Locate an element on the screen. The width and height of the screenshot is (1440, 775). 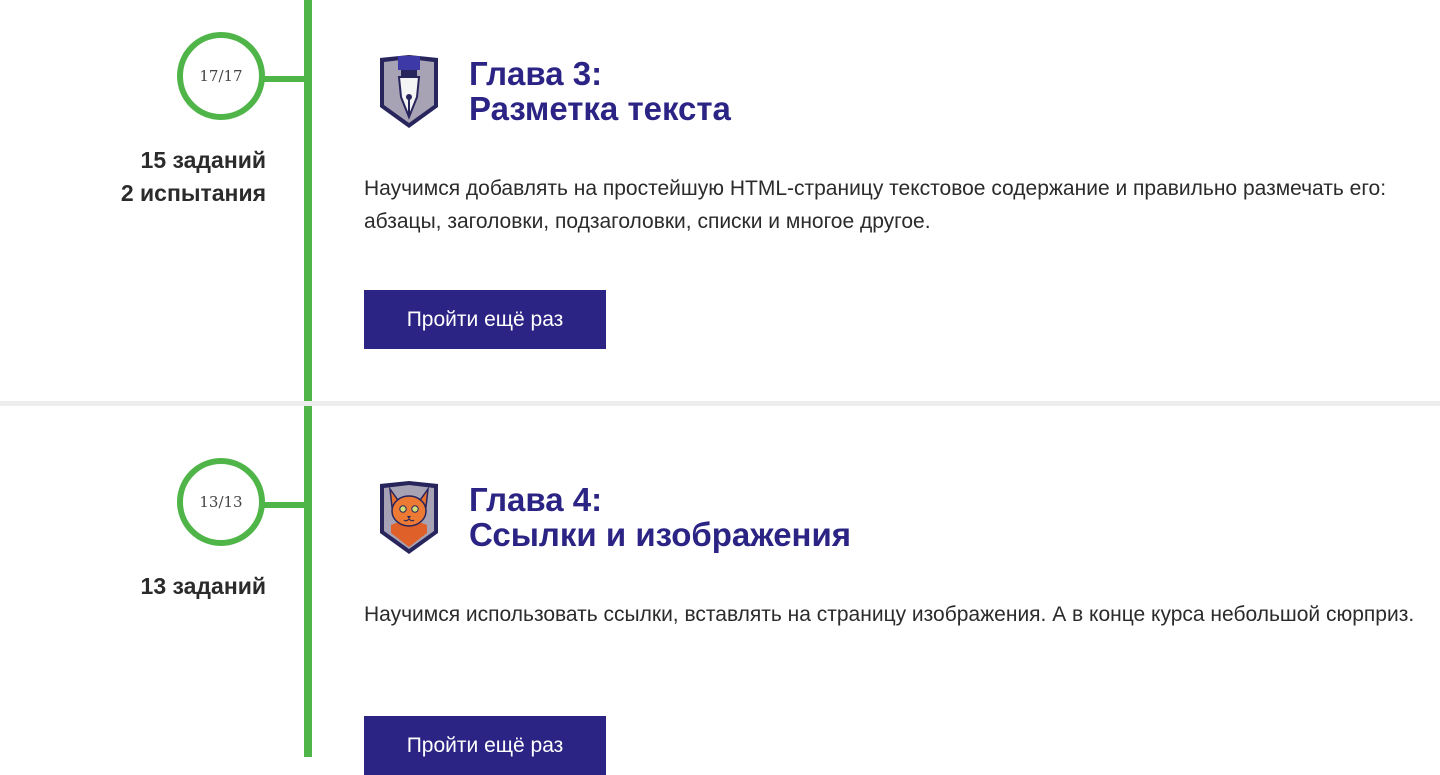
chapter-divider is located at coordinates (720, 403).